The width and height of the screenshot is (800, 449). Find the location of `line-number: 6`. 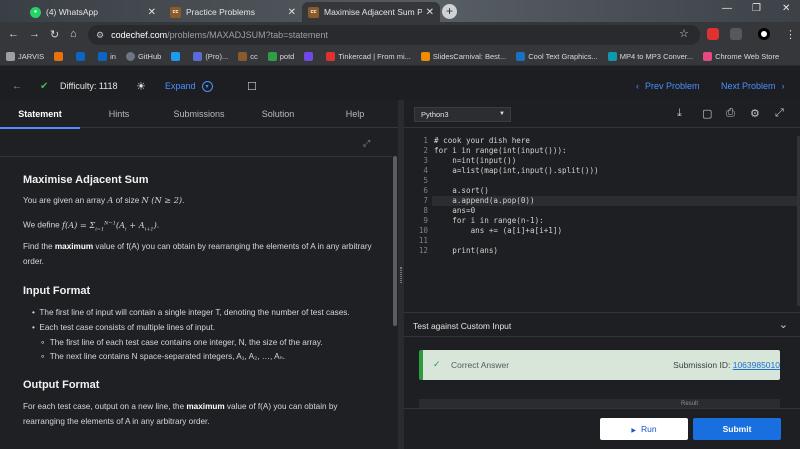

line-number: 6 is located at coordinates (425, 190).